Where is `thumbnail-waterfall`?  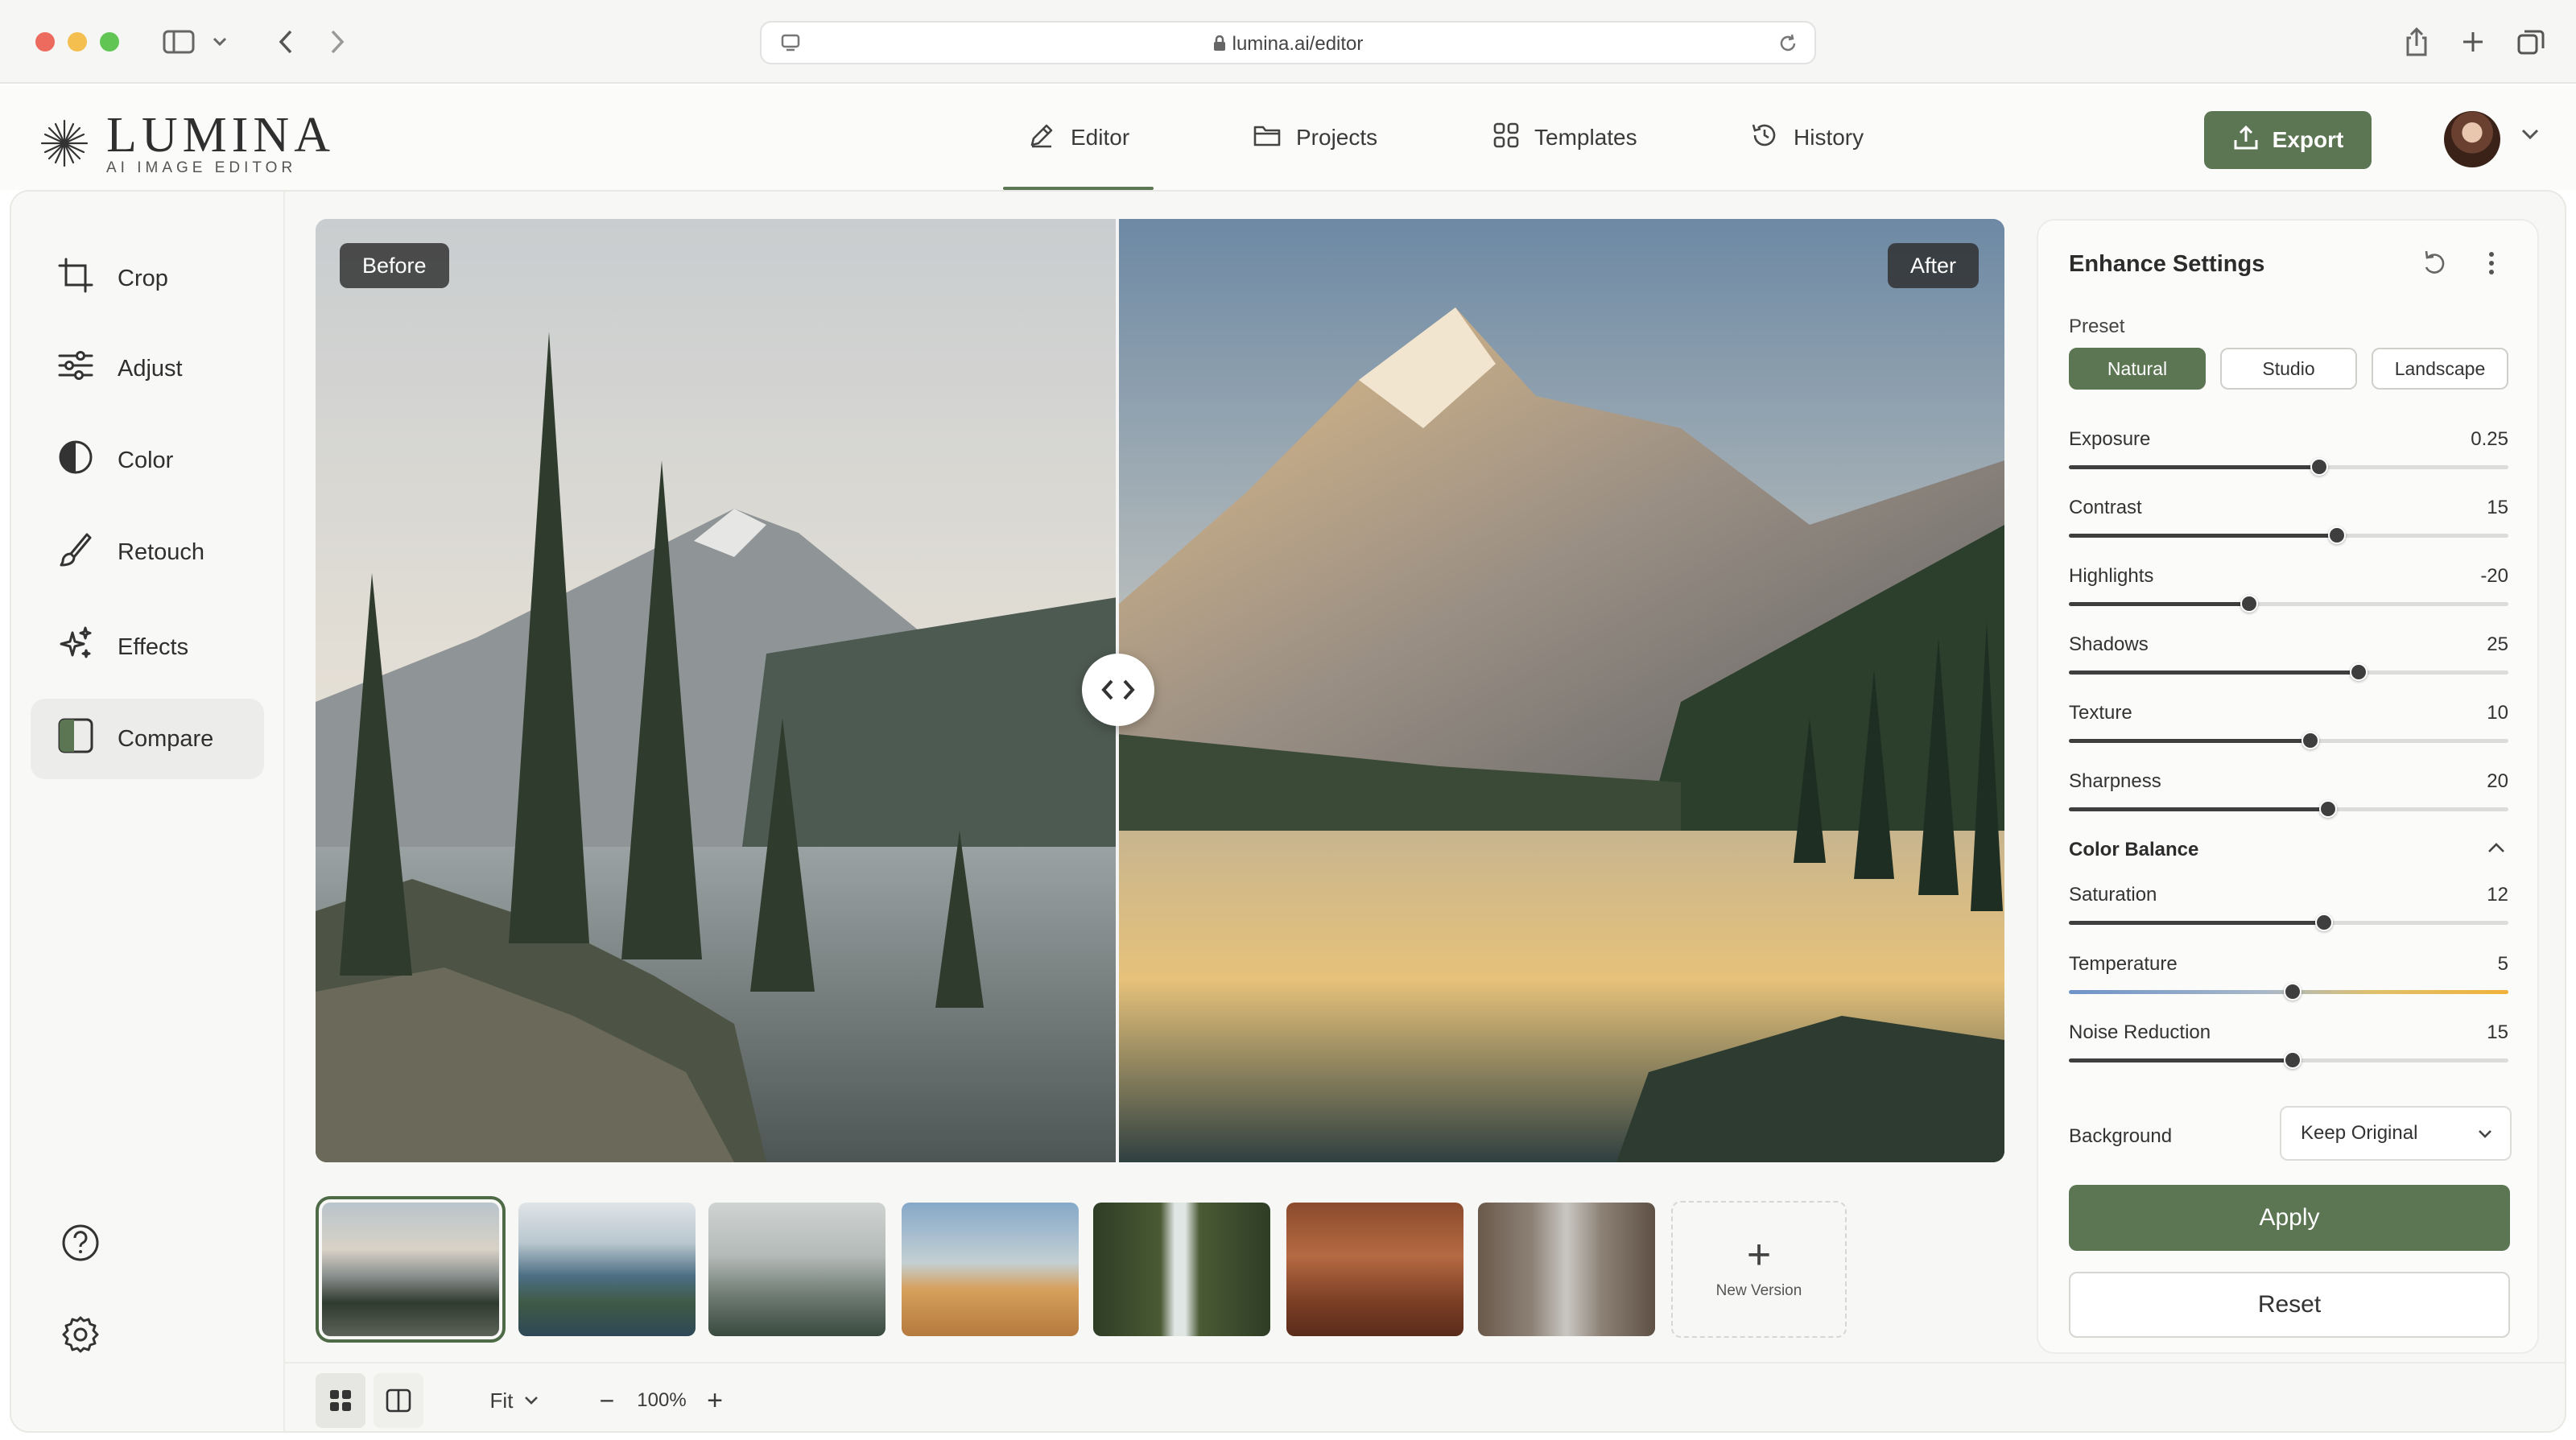
thumbnail-waterfall is located at coordinates (1181, 1269).